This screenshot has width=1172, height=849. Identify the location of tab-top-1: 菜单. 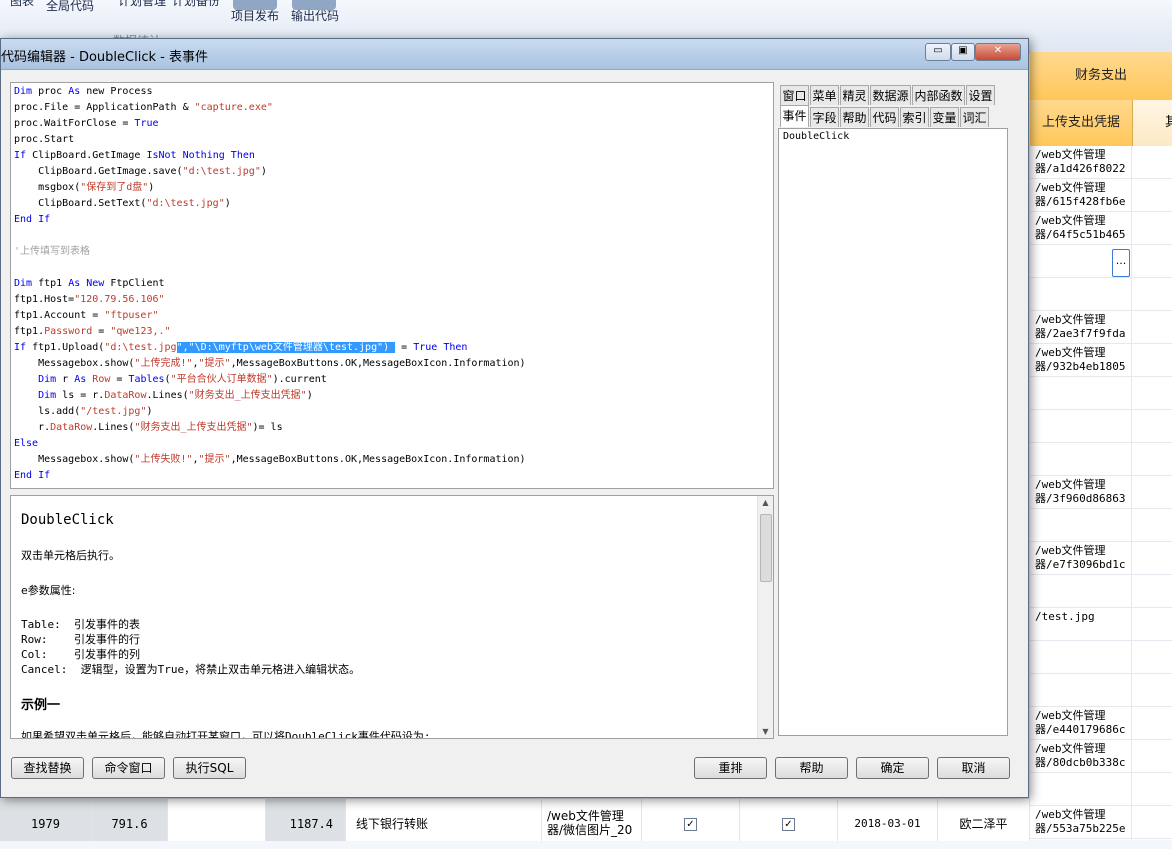
(824, 95).